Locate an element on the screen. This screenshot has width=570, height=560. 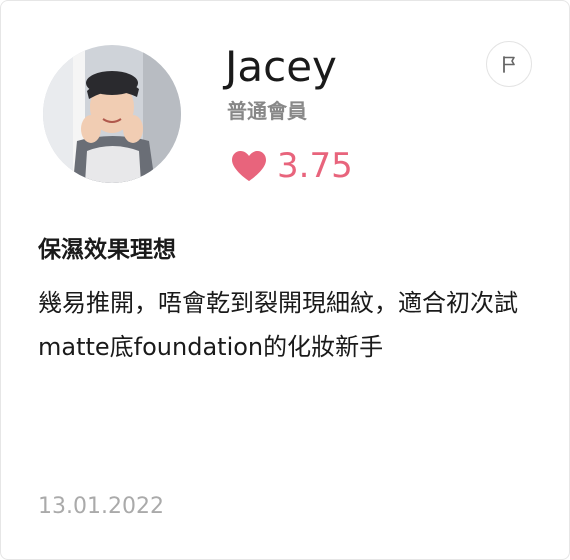
rating: 3.75 is located at coordinates (292, 166).